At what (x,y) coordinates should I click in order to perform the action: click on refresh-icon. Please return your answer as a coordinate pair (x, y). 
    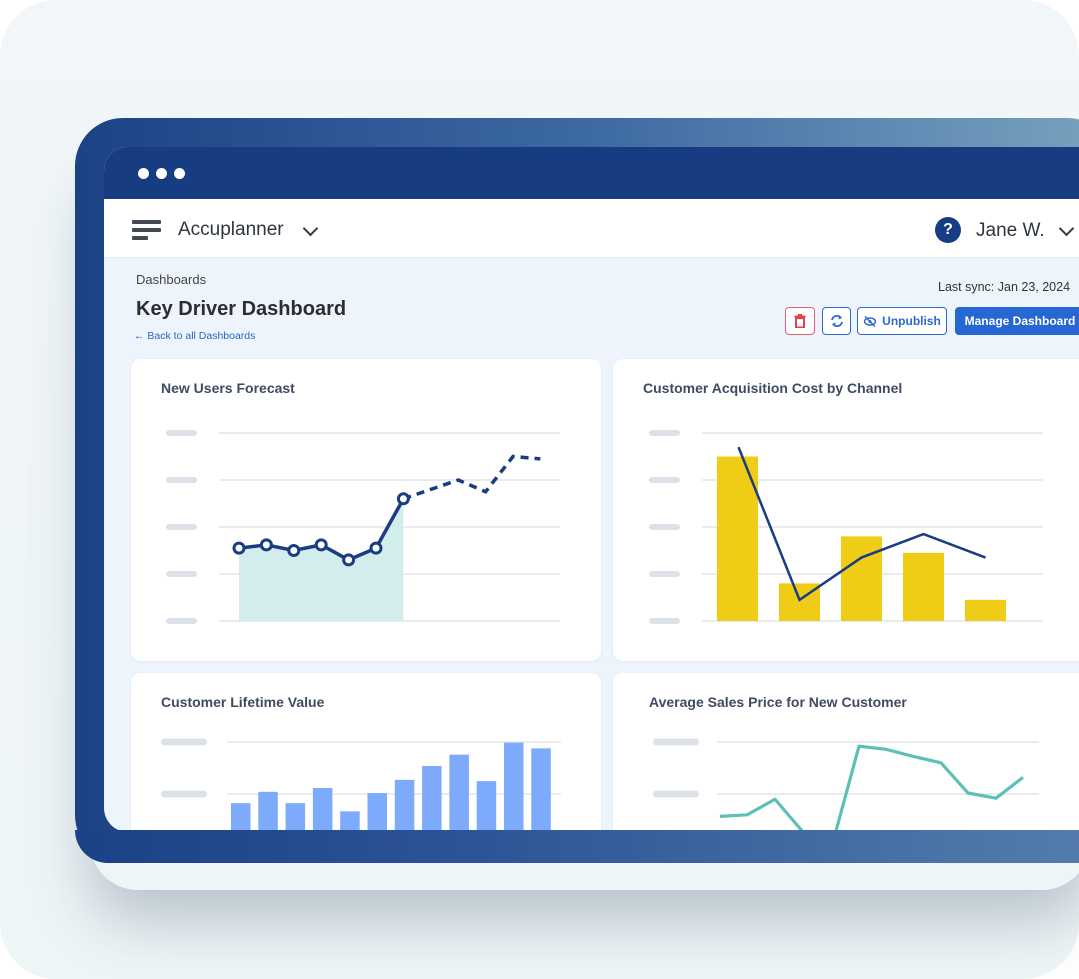
    Looking at the image, I should click on (836, 321).